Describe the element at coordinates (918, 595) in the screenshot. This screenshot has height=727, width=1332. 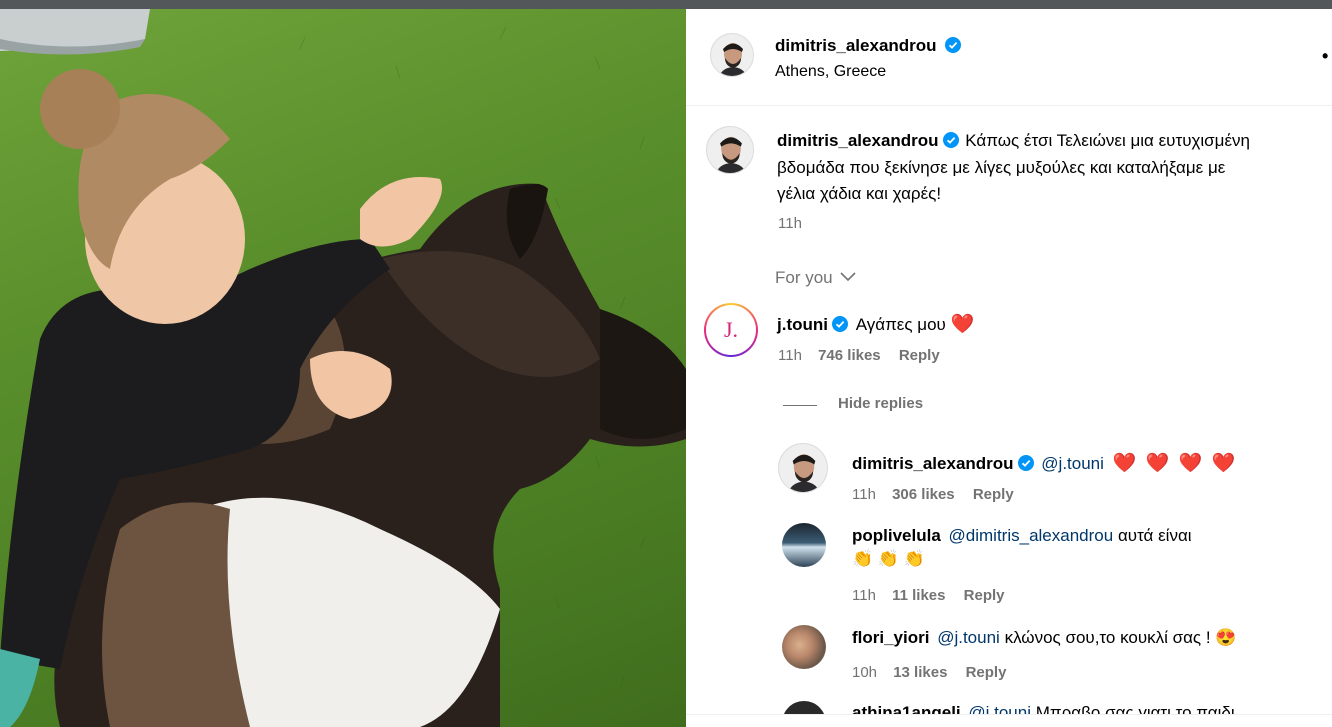
I see `reply-likes: 11 likes` at that location.